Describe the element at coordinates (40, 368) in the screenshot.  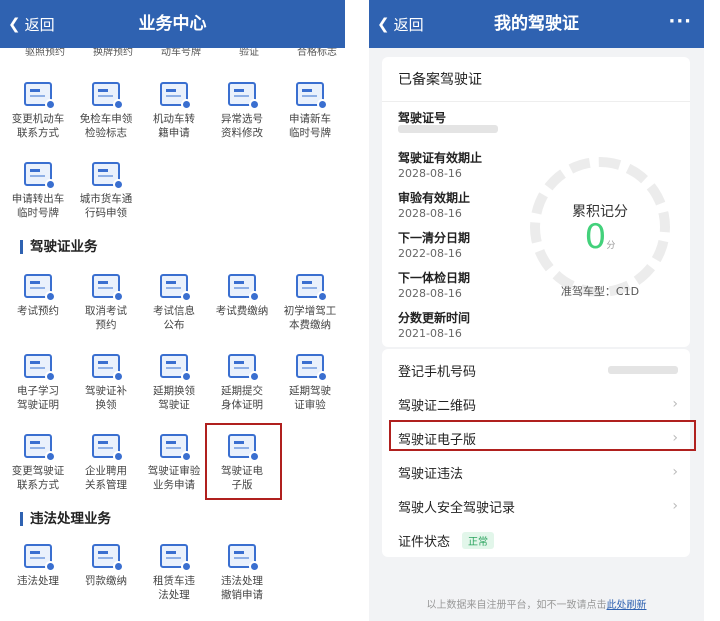
I see `certificate-icon` at that location.